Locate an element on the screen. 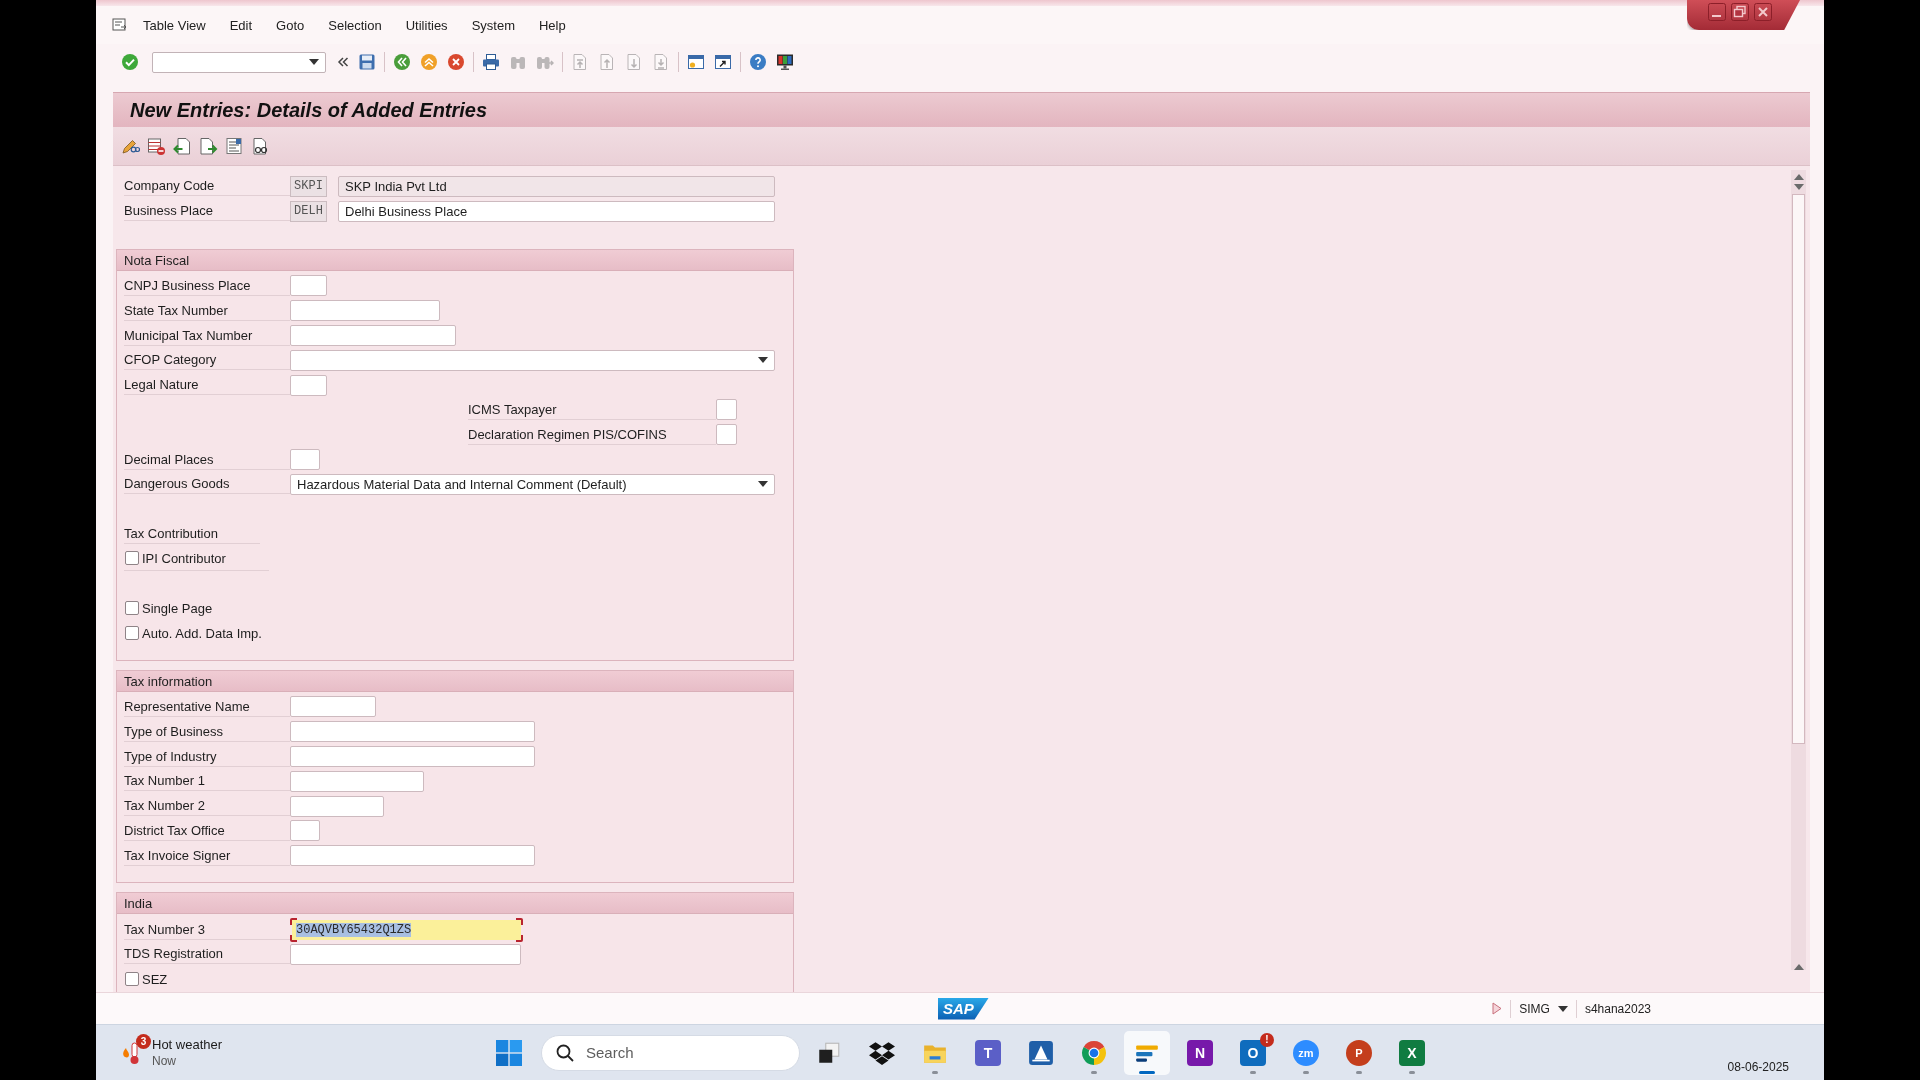 The height and width of the screenshot is (1080, 1920). list-icon is located at coordinates (234, 146).